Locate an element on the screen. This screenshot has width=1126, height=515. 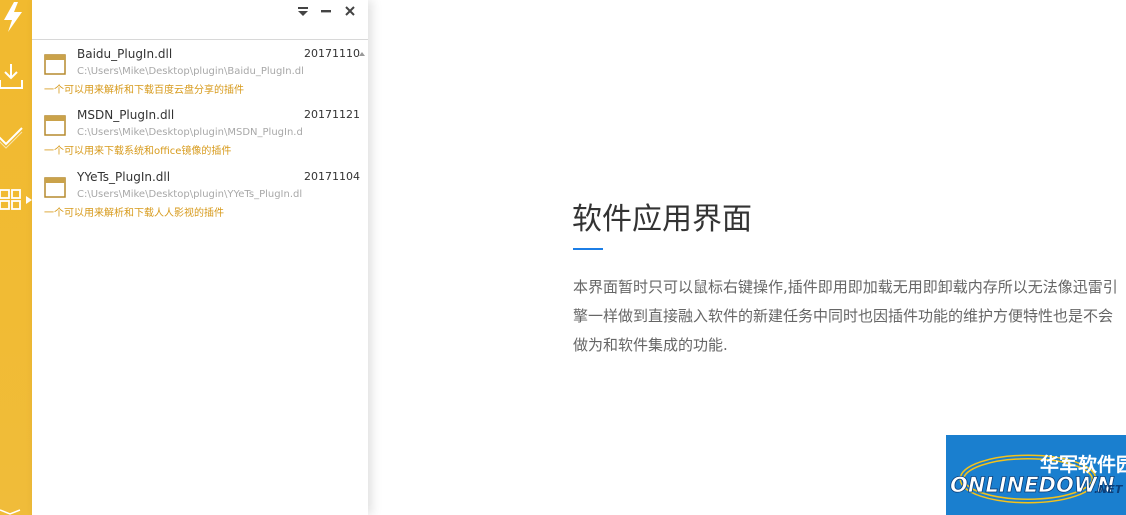
window-titlebar is located at coordinates (200, 20).